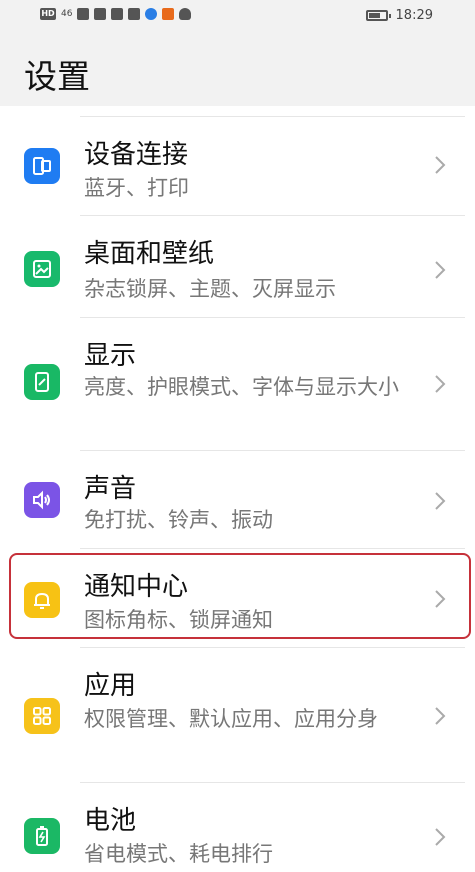  What do you see at coordinates (110, 489) in the screenshot?
I see `item-title: 声音` at bounding box center [110, 489].